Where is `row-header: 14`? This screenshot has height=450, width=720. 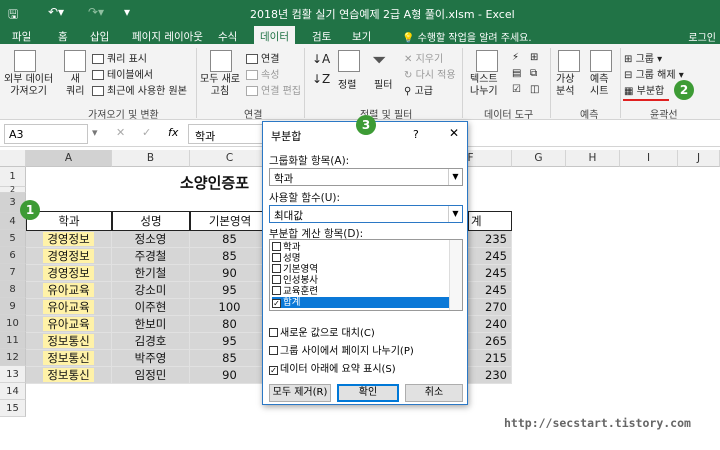
row-header: 14 is located at coordinates (13, 391).